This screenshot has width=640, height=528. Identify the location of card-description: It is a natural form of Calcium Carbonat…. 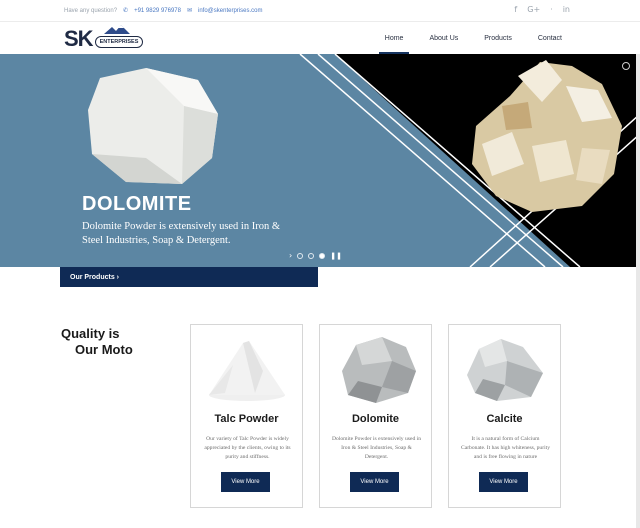
(505, 448).